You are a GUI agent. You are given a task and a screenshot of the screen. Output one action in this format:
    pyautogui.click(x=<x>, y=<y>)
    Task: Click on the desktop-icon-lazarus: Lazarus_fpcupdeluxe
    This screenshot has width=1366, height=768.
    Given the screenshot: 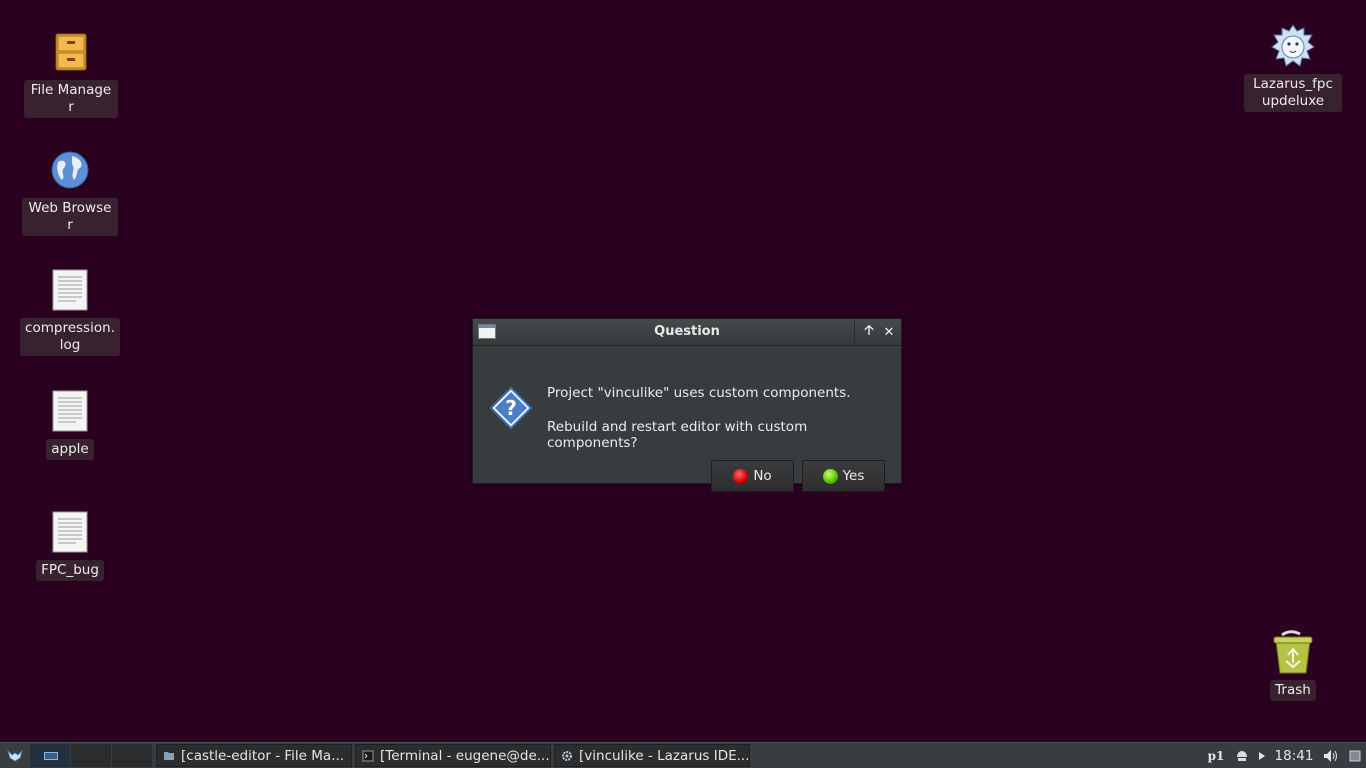 What is the action you would take?
    pyautogui.click(x=1293, y=67)
    